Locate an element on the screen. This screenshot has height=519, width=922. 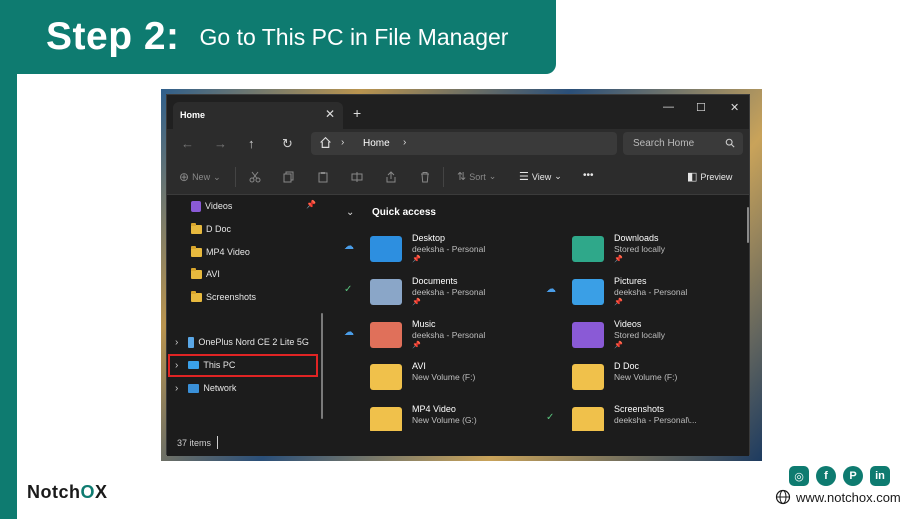
content-scrollbar is located at coordinates (748, 225).